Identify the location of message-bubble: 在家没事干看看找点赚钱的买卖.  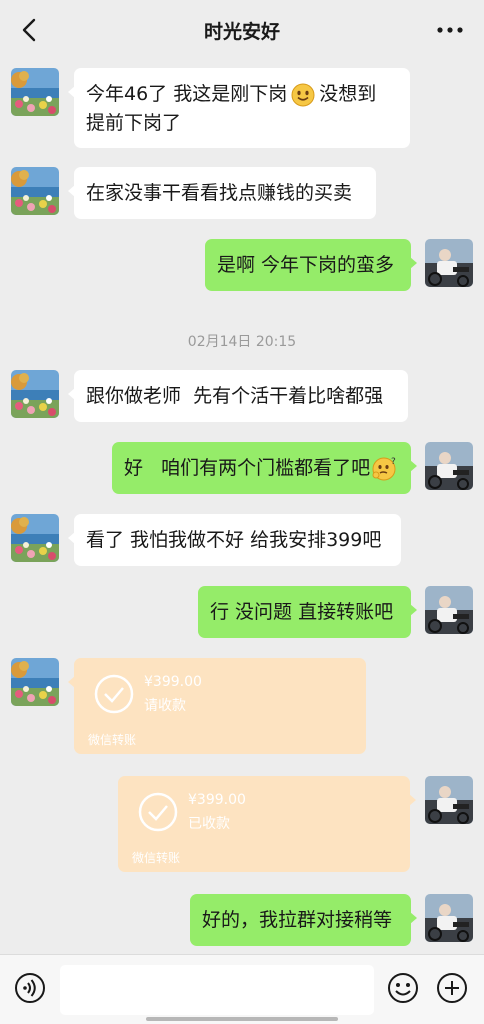
(222, 193).